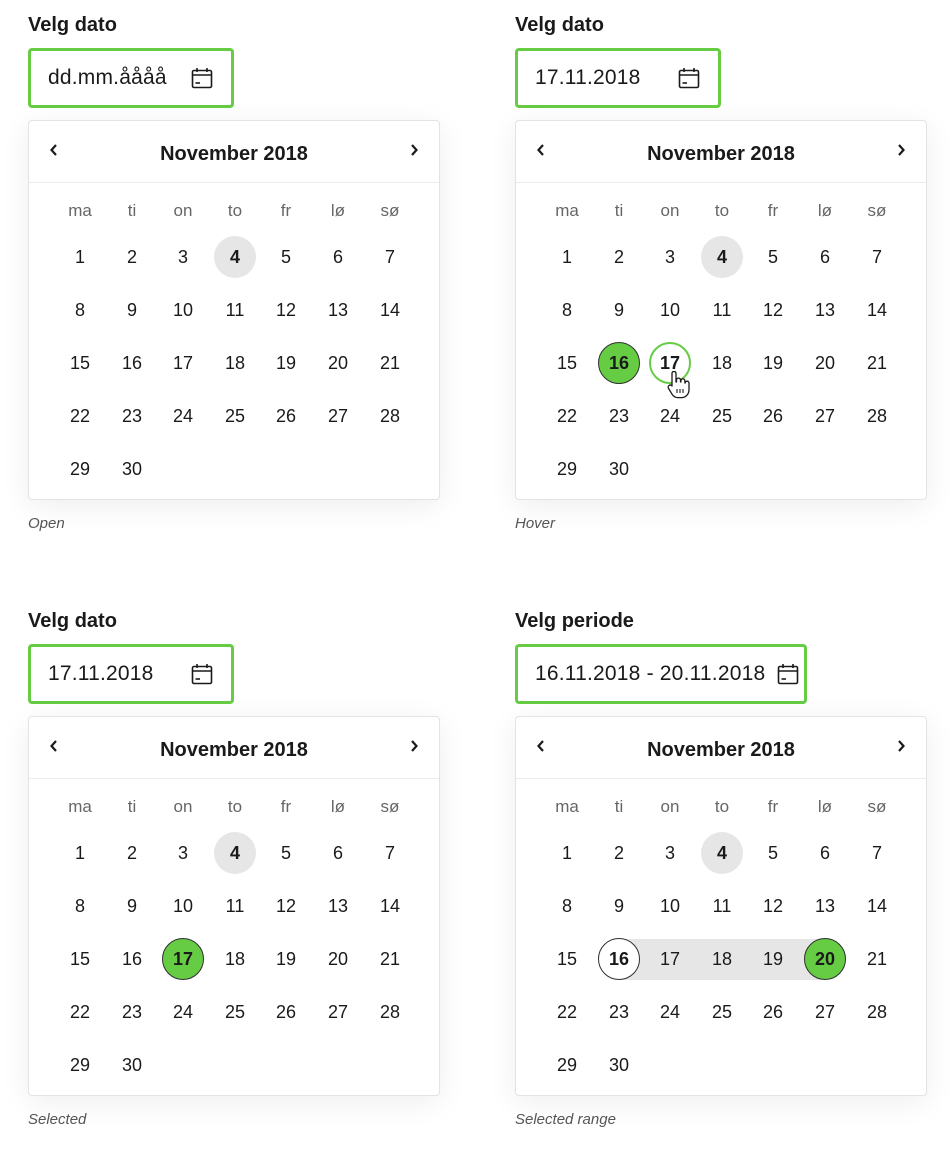  I want to click on date-range-input: 16.11.2018 - 20.11.2018, so click(661, 674).